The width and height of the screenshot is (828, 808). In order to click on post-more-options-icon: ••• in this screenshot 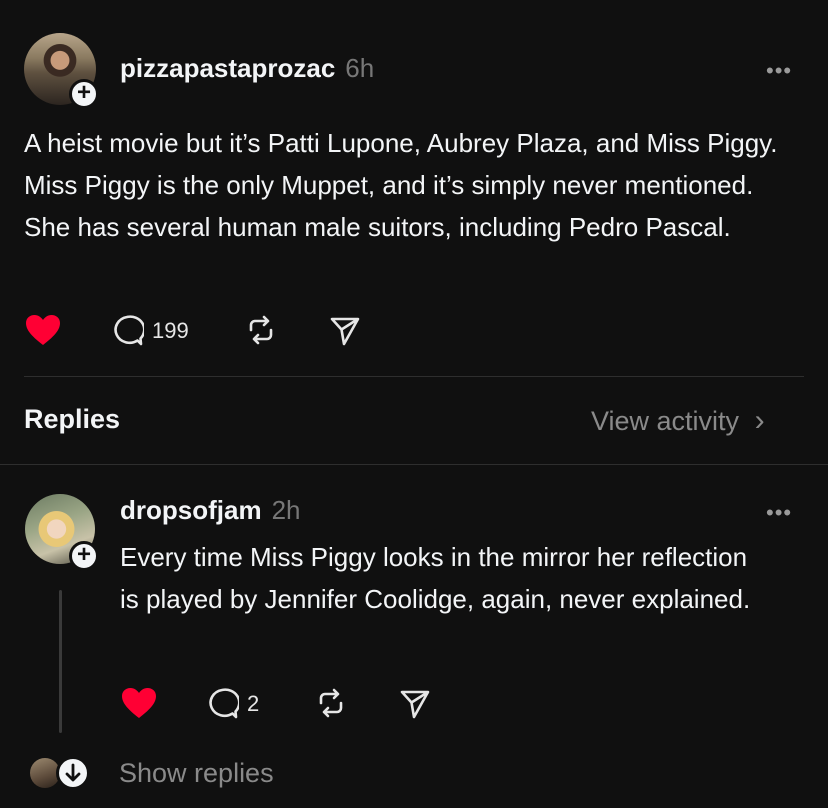, I will do `click(779, 71)`.